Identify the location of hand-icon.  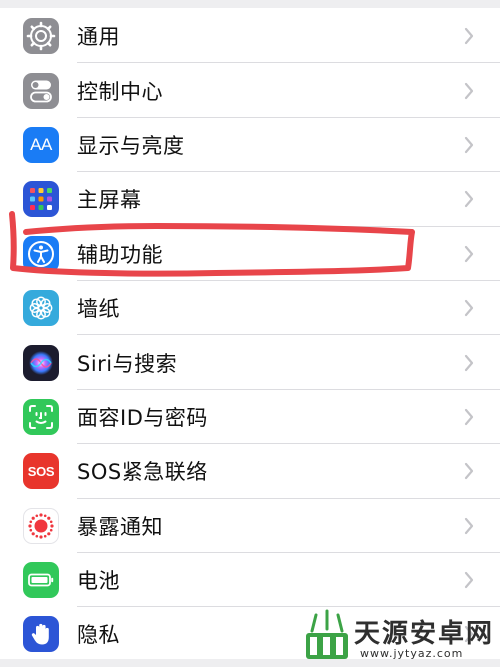
(41, 634).